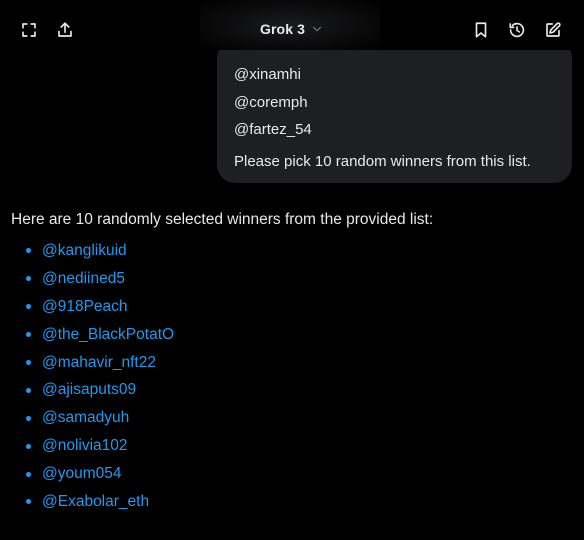 This screenshot has height=540, width=584. What do you see at coordinates (291, 502) in the screenshot?
I see `list-item: @Exabolar_eth` at bounding box center [291, 502].